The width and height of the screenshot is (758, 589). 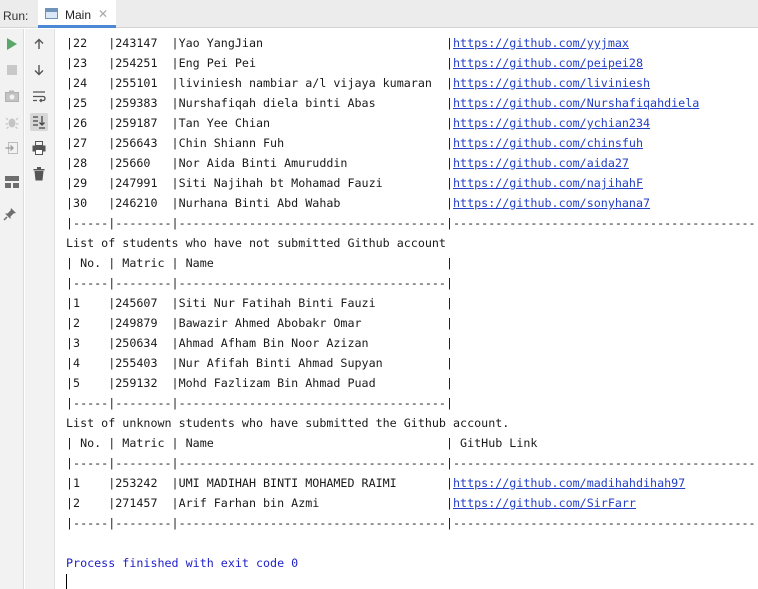 I want to click on soft-wrap-icon, so click(x=39, y=96).